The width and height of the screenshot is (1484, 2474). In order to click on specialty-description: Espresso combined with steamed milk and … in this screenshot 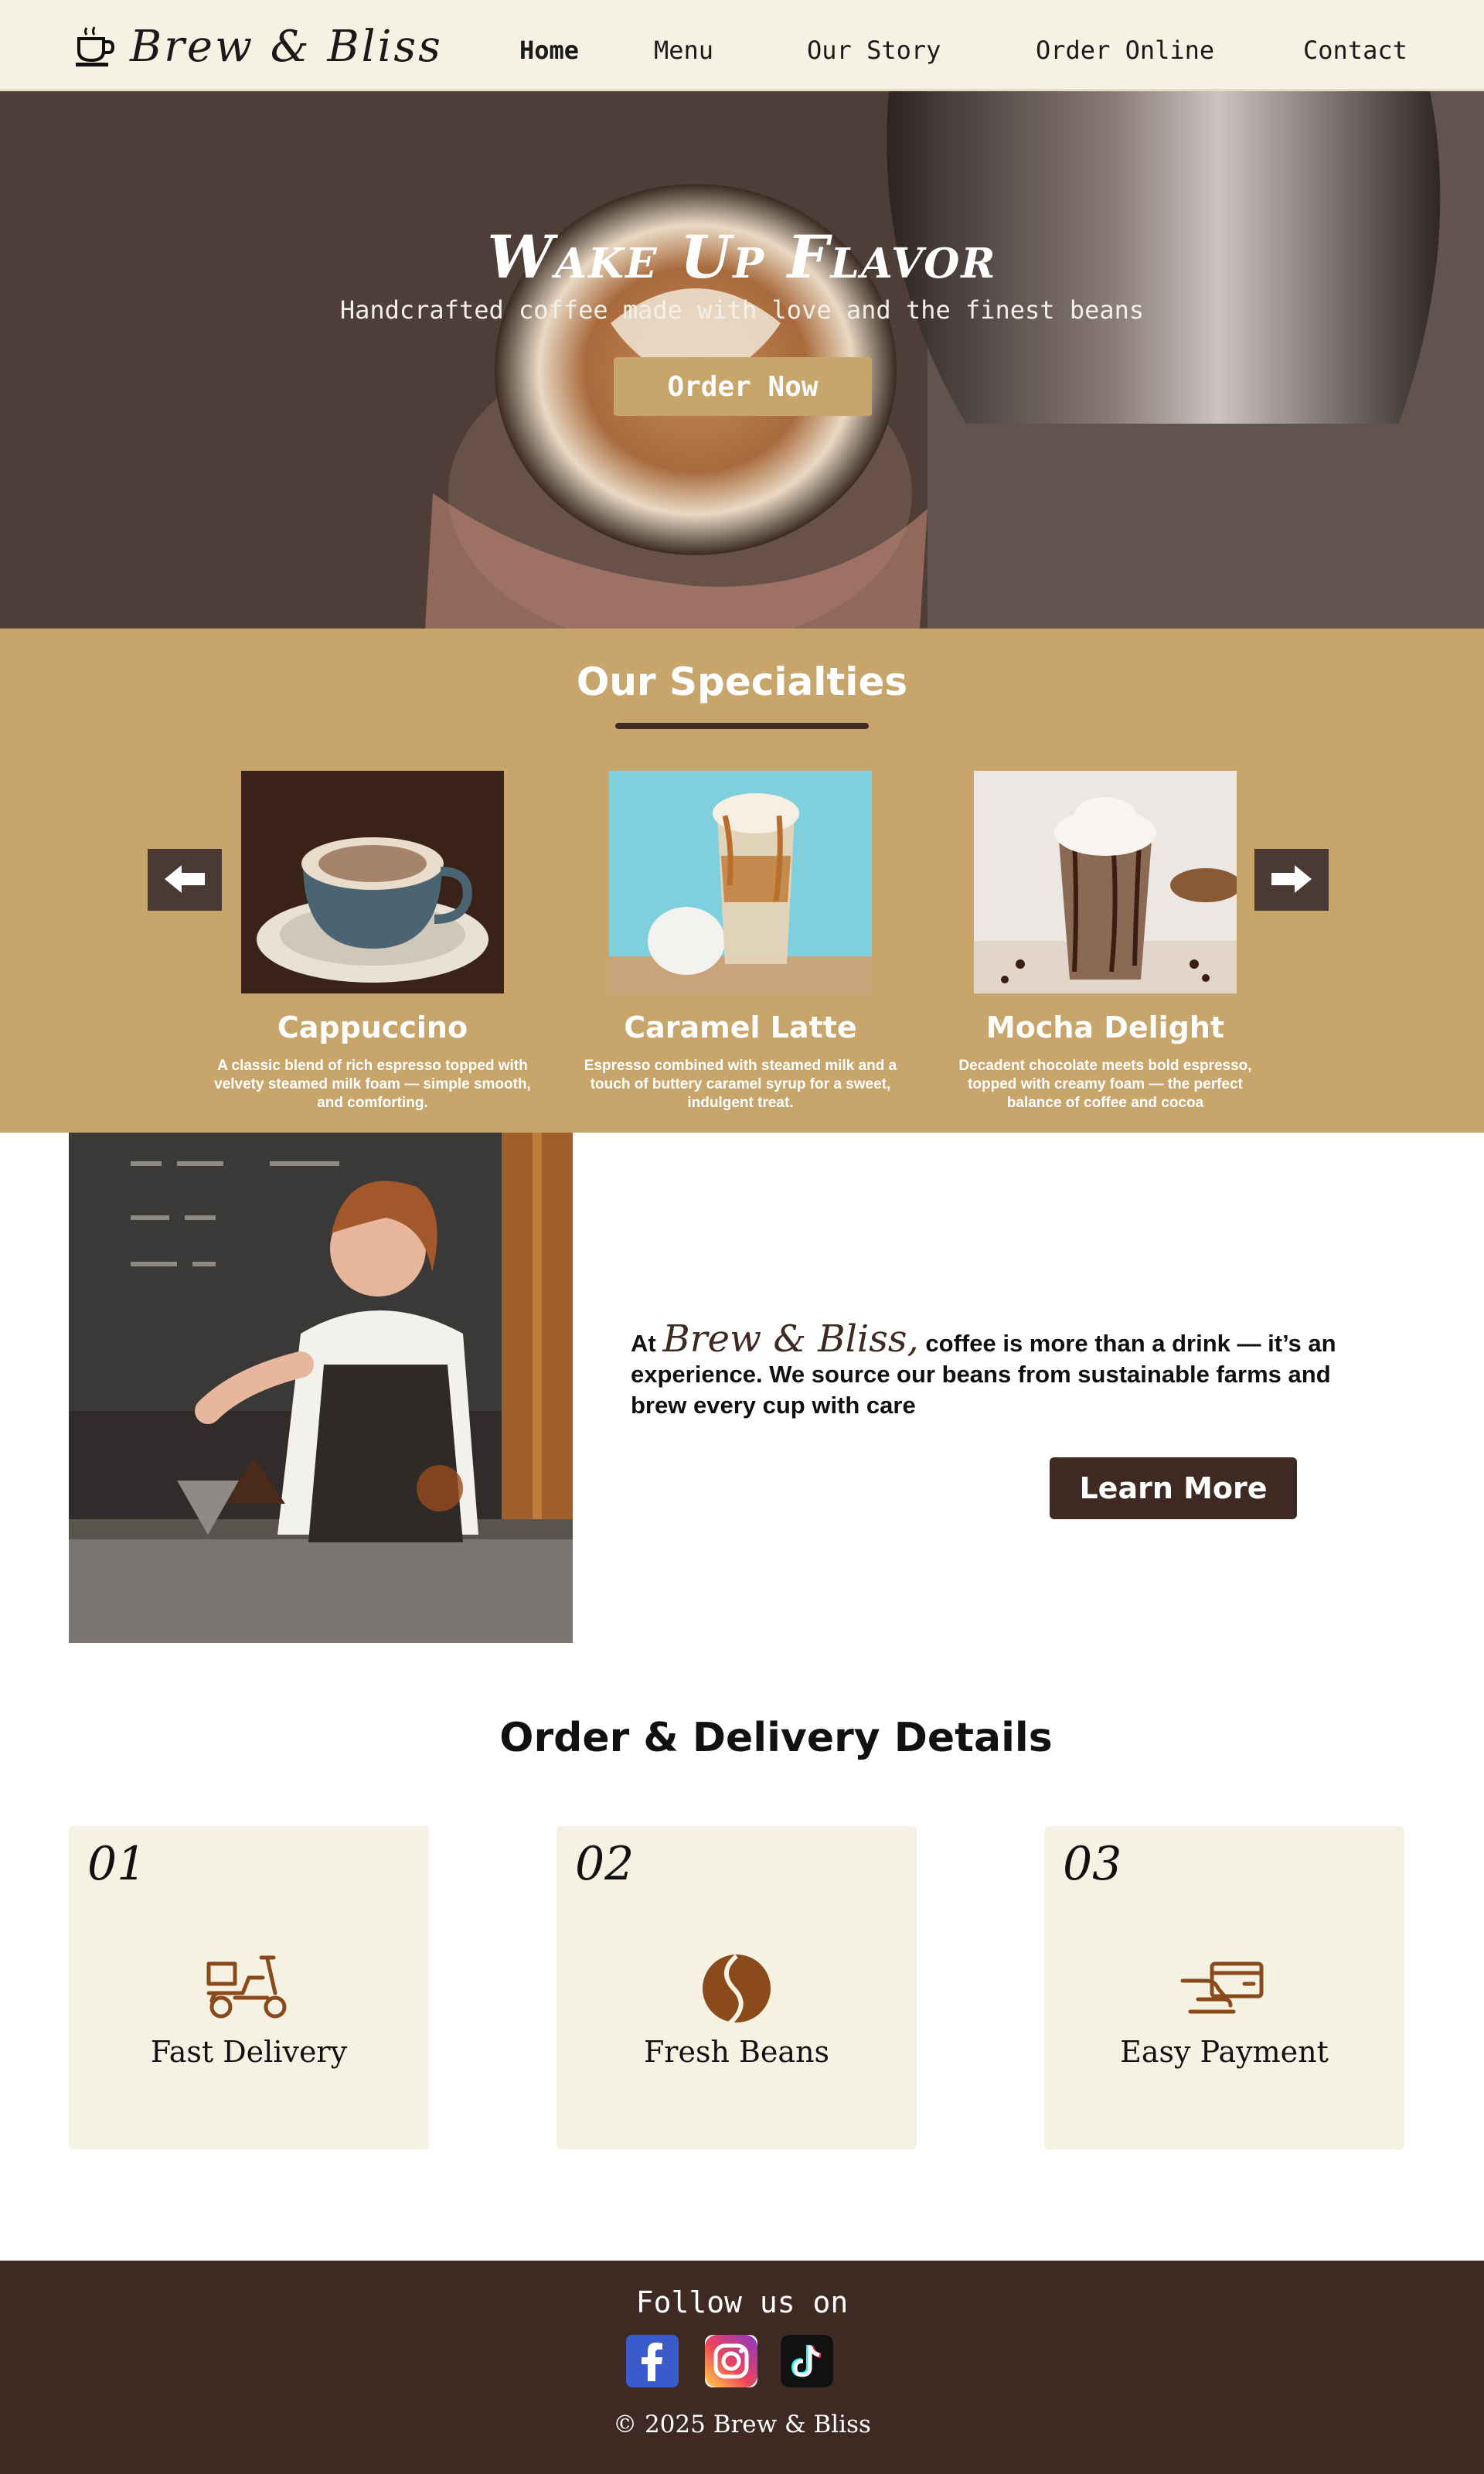, I will do `click(740, 1084)`.